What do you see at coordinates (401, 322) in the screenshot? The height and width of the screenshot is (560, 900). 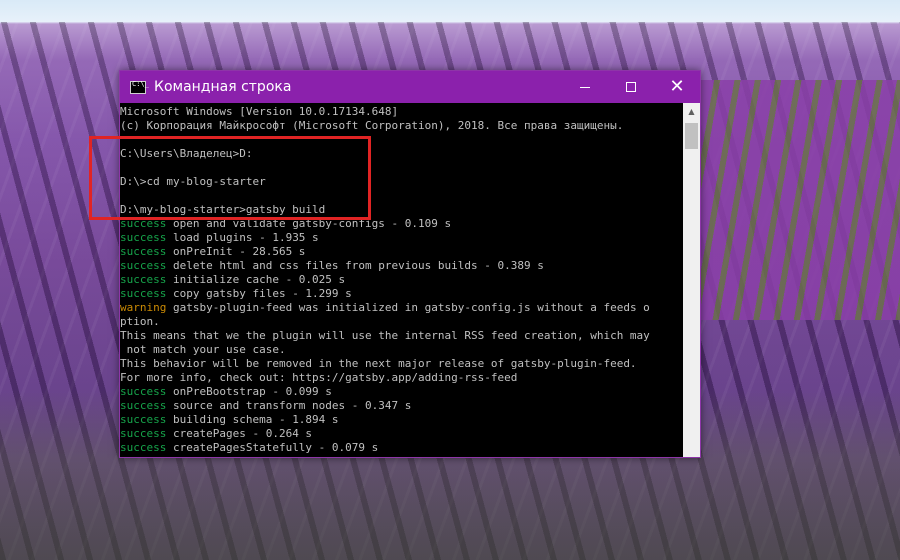 I see `console-line: ption.` at bounding box center [401, 322].